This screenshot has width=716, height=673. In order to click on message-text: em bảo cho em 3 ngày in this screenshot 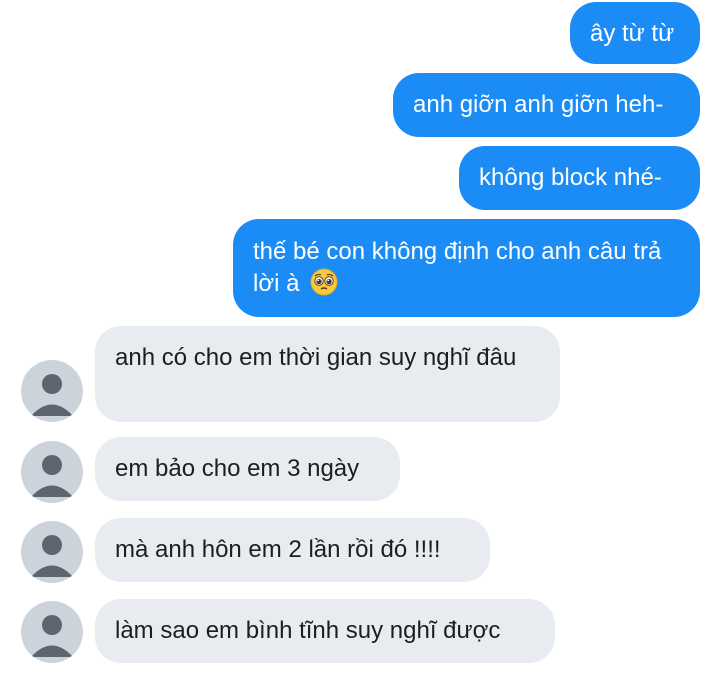, I will do `click(237, 468)`.